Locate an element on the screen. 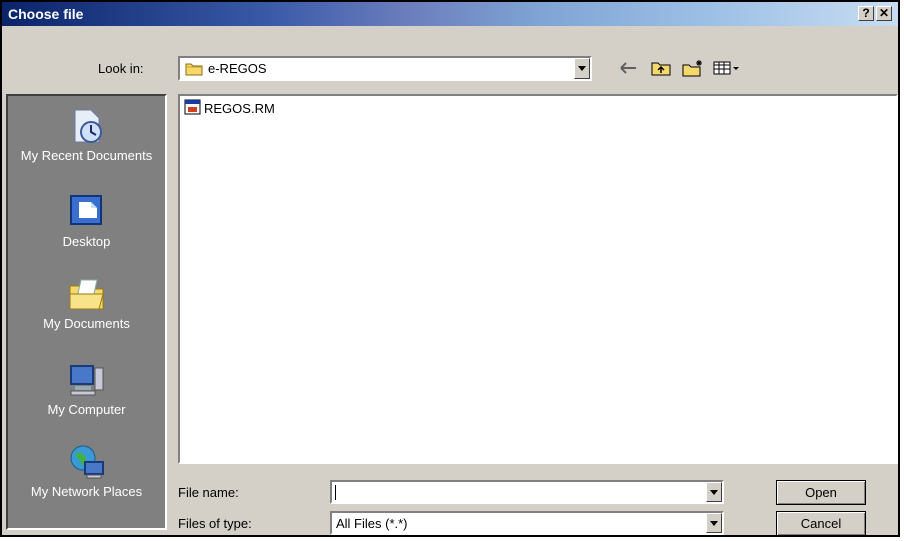 Image resolution: width=904 pixels, height=541 pixels. place-my-documents: My Documents is located at coordinates (86, 302).